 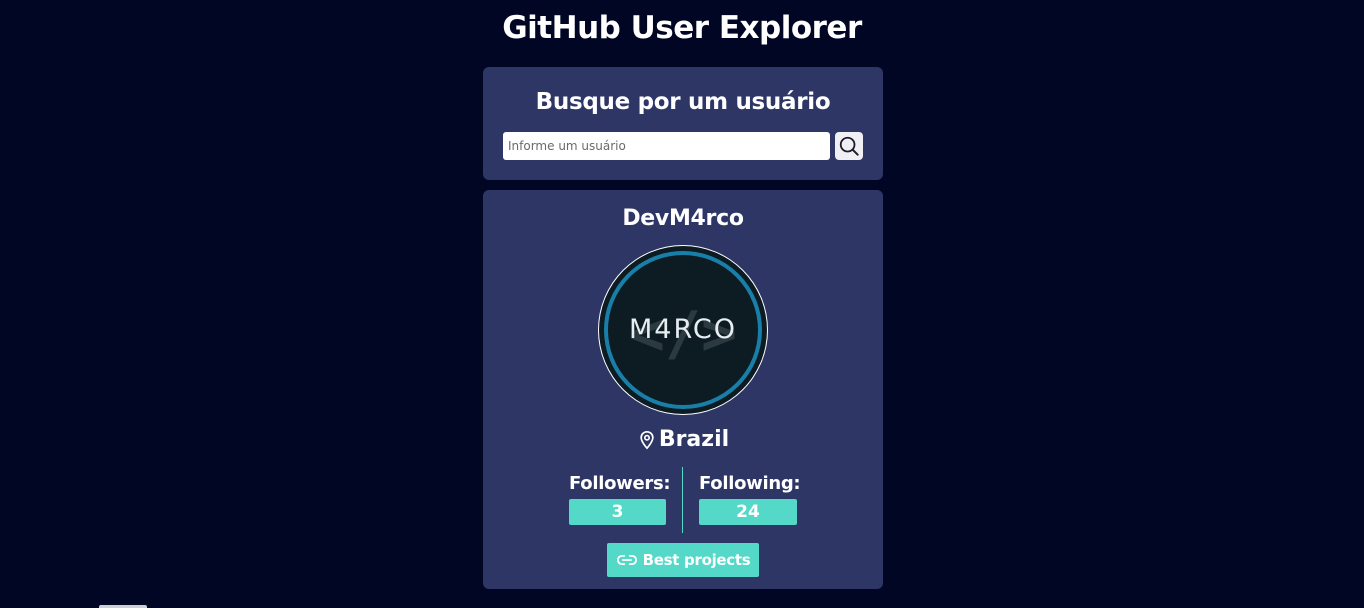 What do you see at coordinates (620, 496) in the screenshot?
I see `followers-stat: Followers: 3` at bounding box center [620, 496].